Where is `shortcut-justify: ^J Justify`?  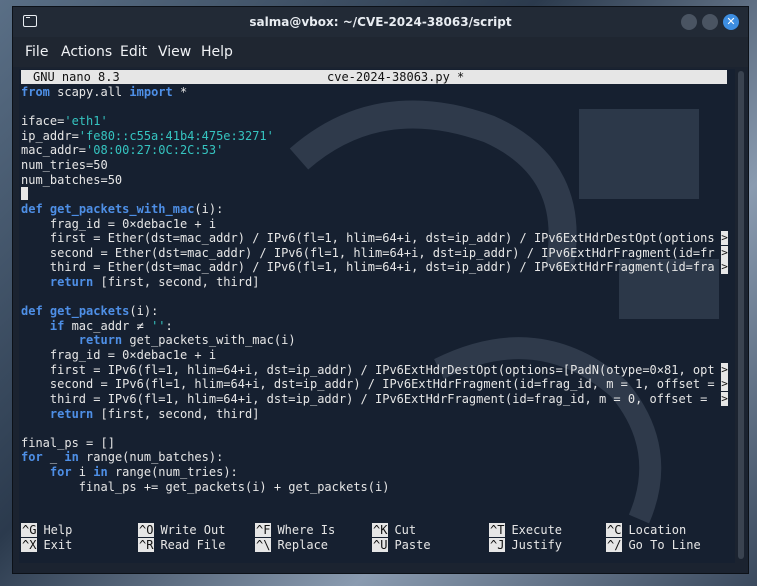
shortcut-justify: ^J Justify is located at coordinates (525, 545).